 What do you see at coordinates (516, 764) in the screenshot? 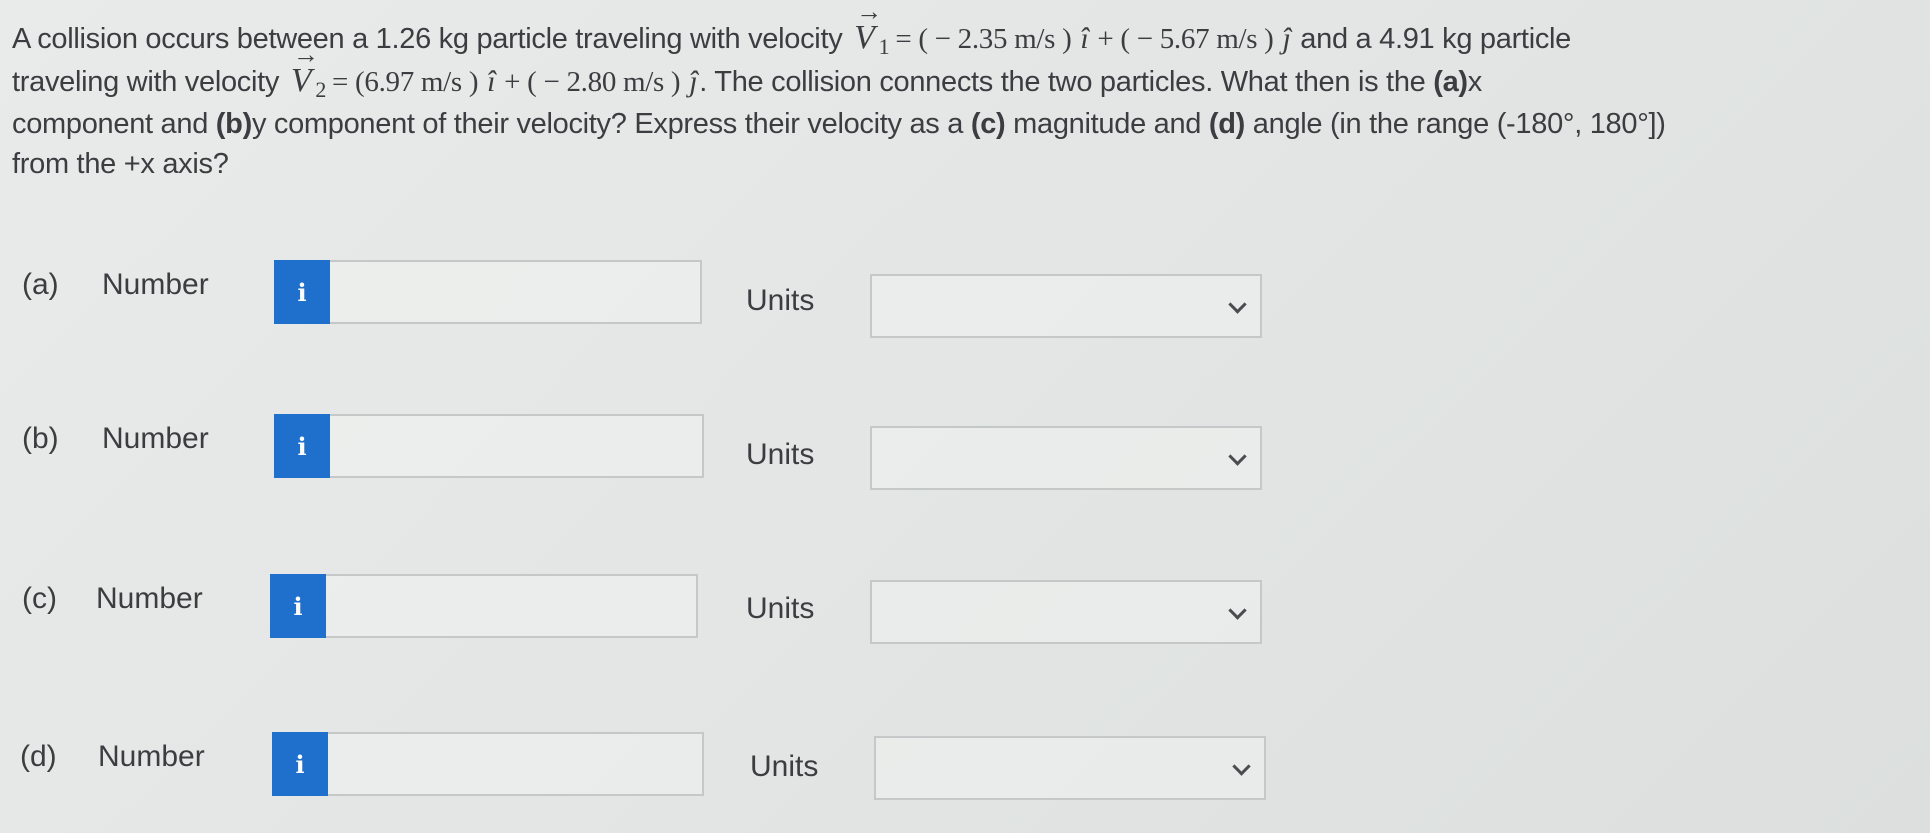
I see `number-input-d` at bounding box center [516, 764].